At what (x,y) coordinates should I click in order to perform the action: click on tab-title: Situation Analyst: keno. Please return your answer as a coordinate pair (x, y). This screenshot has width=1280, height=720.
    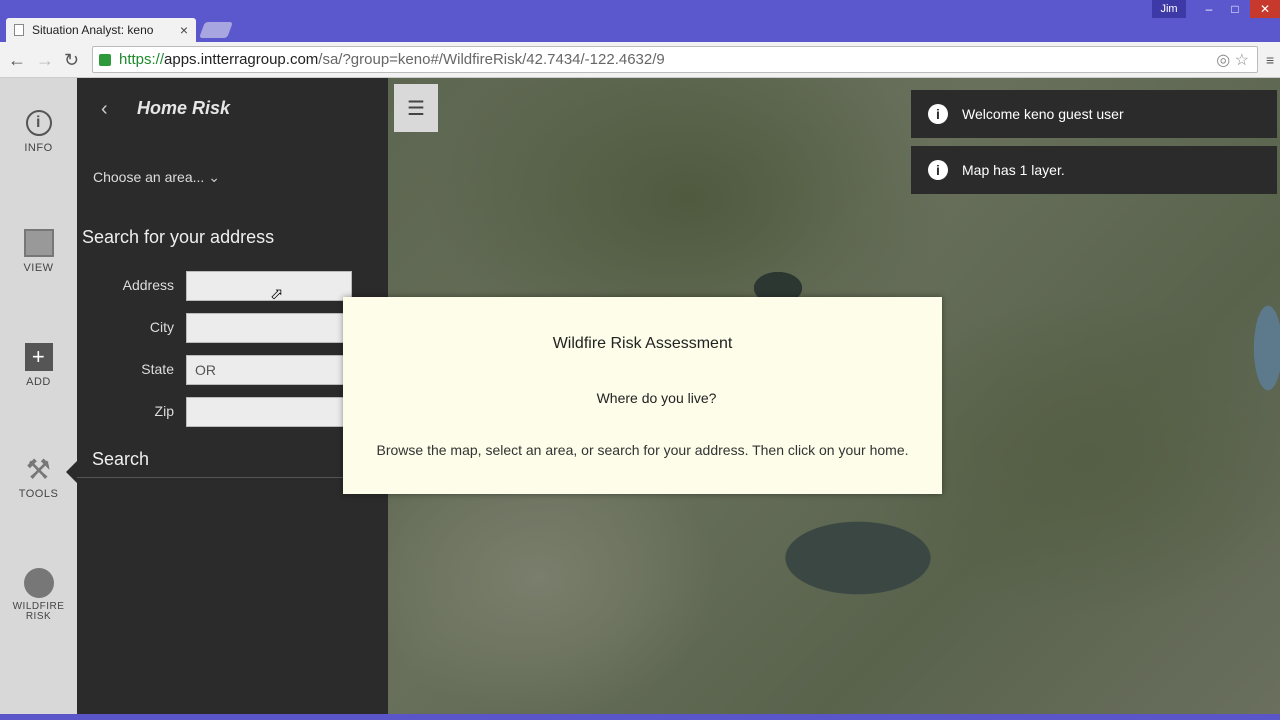
    Looking at the image, I should click on (93, 30).